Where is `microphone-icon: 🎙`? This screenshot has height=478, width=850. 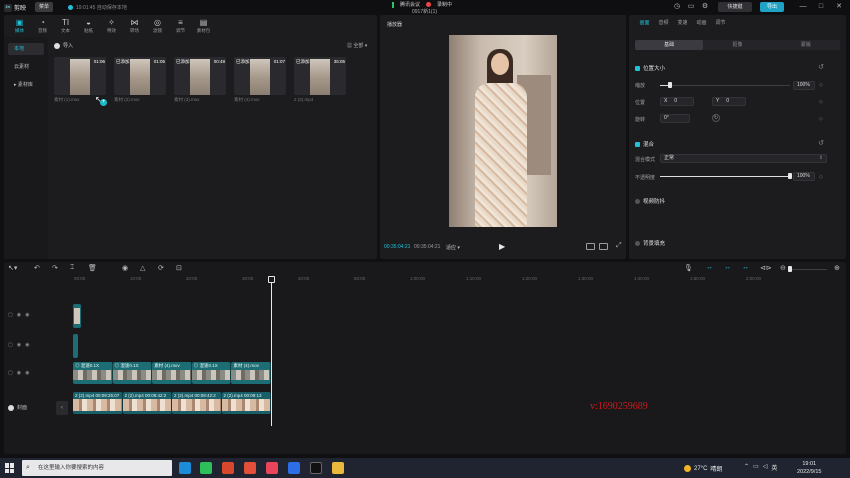 microphone-icon: 🎙 is located at coordinates (688, 268).